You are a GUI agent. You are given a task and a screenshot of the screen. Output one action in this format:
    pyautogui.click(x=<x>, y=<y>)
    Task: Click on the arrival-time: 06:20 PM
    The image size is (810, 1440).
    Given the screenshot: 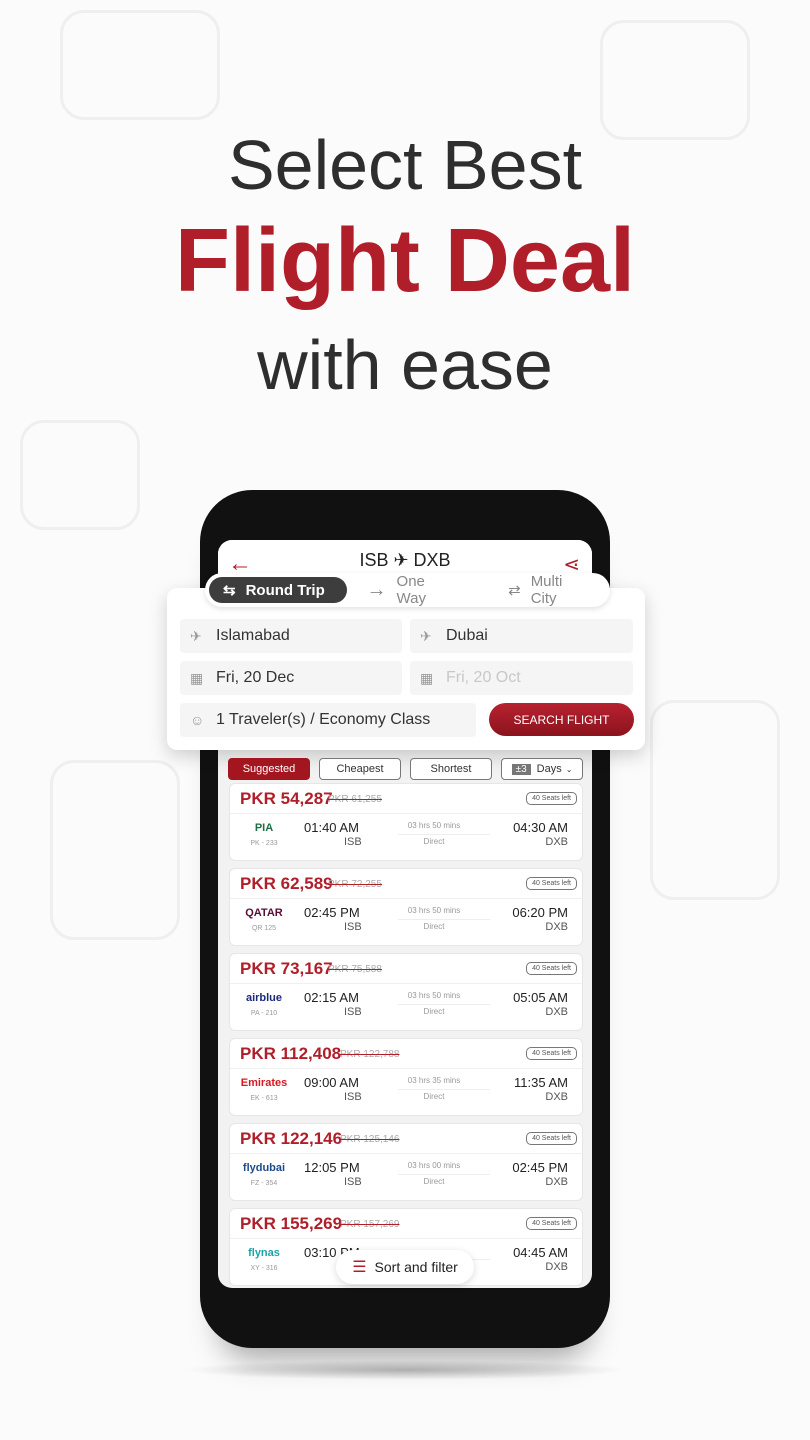 What is the action you would take?
    pyautogui.click(x=540, y=912)
    